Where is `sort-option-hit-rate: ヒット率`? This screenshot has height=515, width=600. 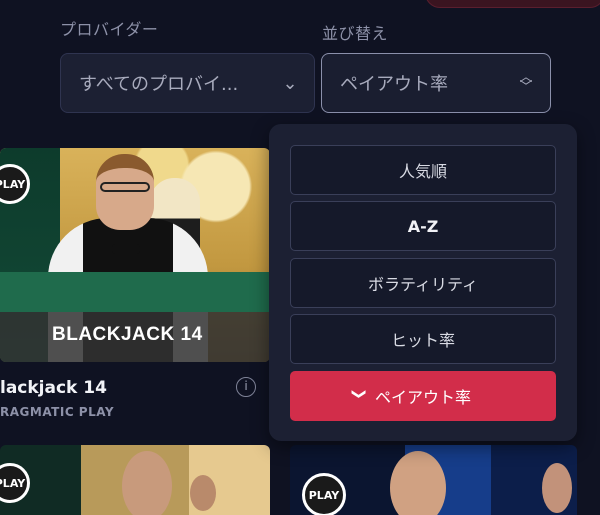
sort-option-hit-rate: ヒット率 is located at coordinates (423, 339).